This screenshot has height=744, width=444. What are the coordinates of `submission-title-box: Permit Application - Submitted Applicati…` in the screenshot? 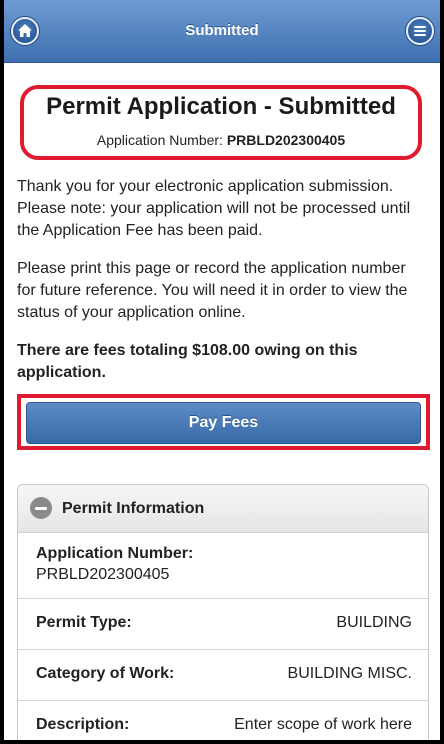 It's located at (221, 122).